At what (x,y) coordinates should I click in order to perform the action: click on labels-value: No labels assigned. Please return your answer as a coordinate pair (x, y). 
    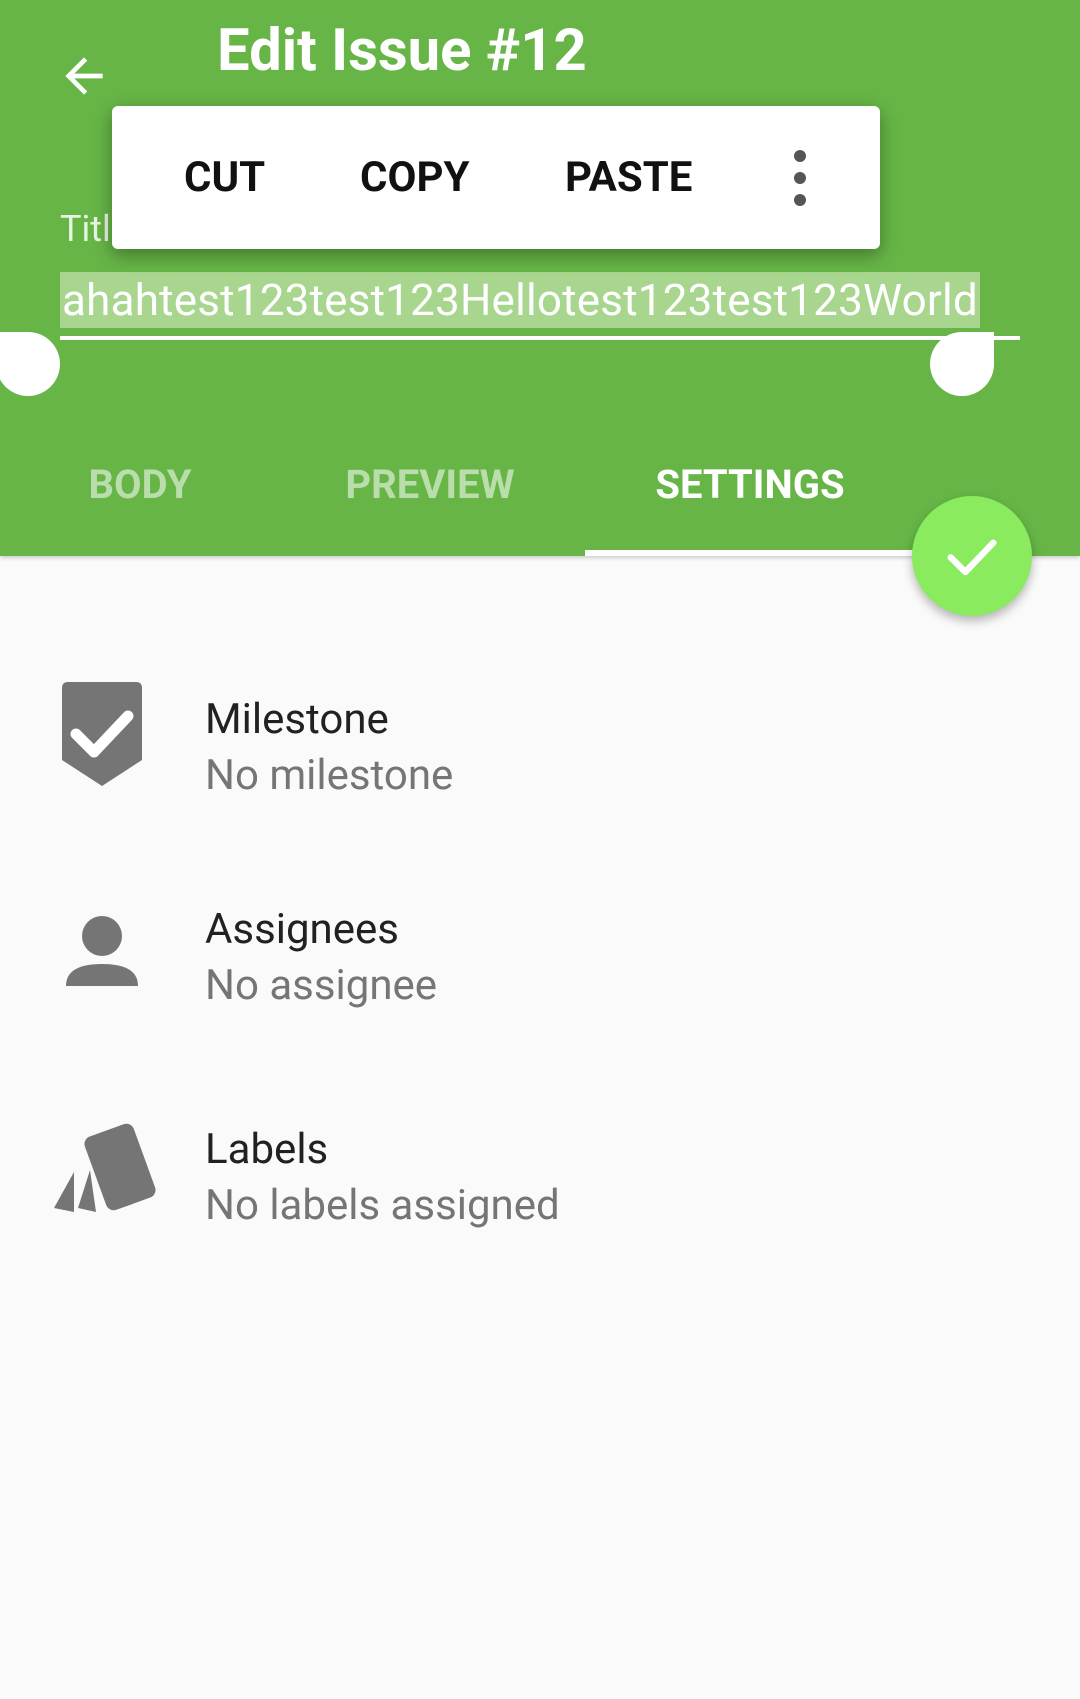
    Looking at the image, I should click on (382, 1205).